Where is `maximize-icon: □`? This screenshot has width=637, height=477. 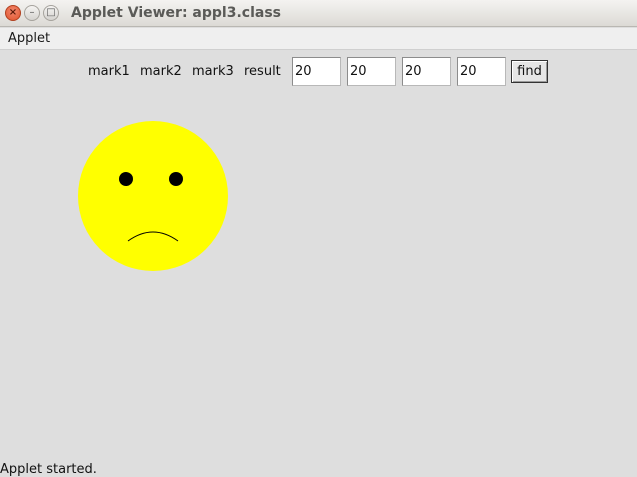
maximize-icon: □ is located at coordinates (51, 13).